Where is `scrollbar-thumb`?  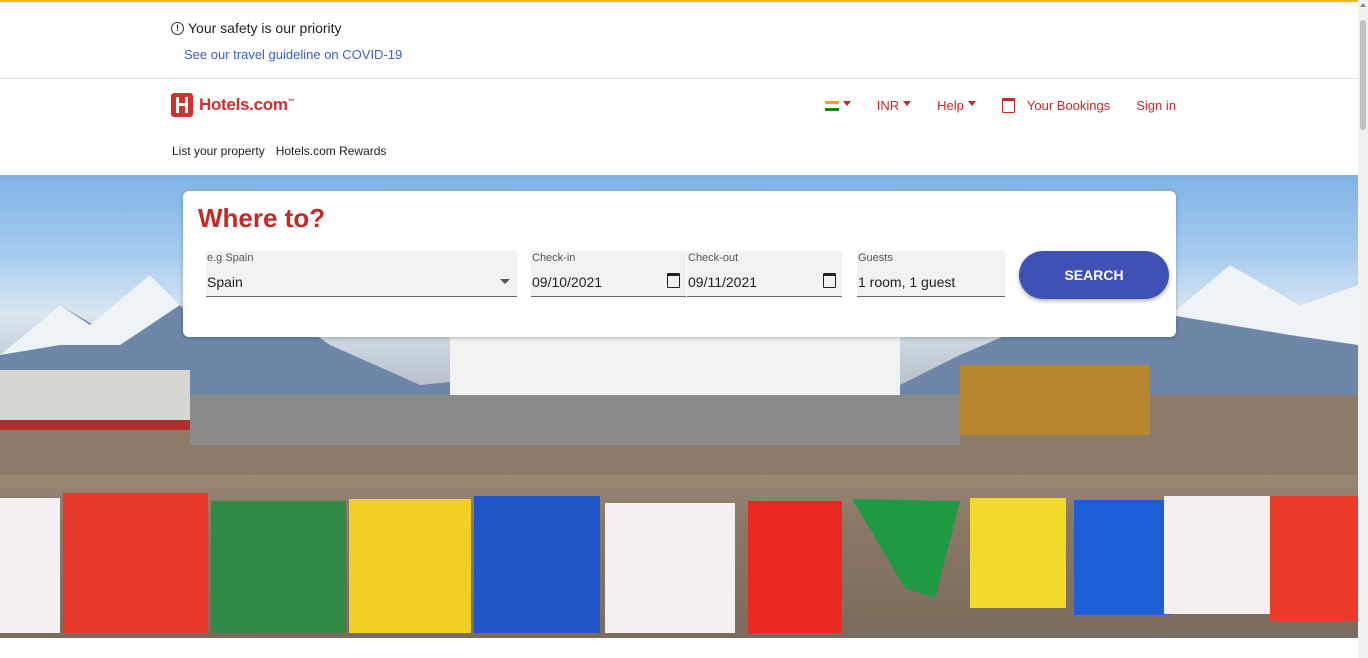 scrollbar-thumb is located at coordinates (1363, 75).